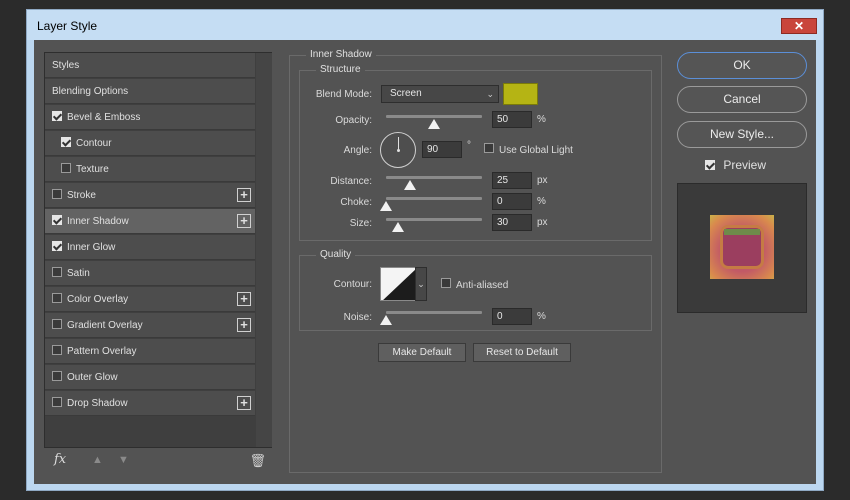 This screenshot has width=850, height=500. What do you see at coordinates (352, 284) in the screenshot?
I see `contour-label: Contour:` at bounding box center [352, 284].